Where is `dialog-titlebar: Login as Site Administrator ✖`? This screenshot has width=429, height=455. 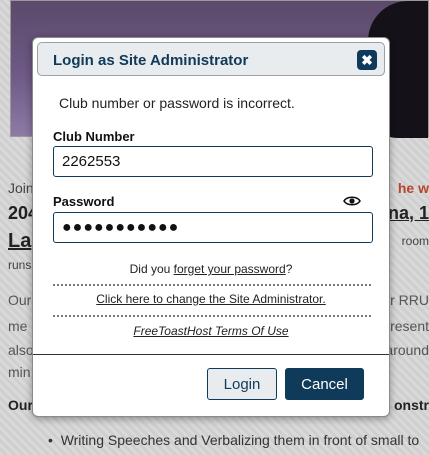 dialog-titlebar: Login as Site Administrator ✖ is located at coordinates (211, 59).